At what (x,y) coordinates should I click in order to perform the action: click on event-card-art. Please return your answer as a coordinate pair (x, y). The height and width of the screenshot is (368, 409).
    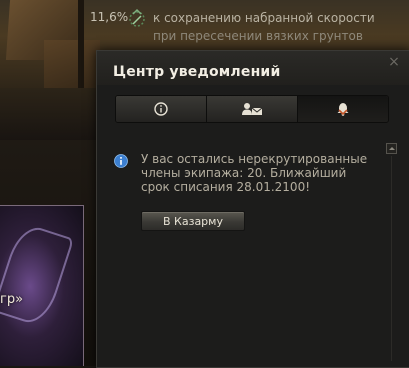
    Looking at the image, I should click on (42, 285).